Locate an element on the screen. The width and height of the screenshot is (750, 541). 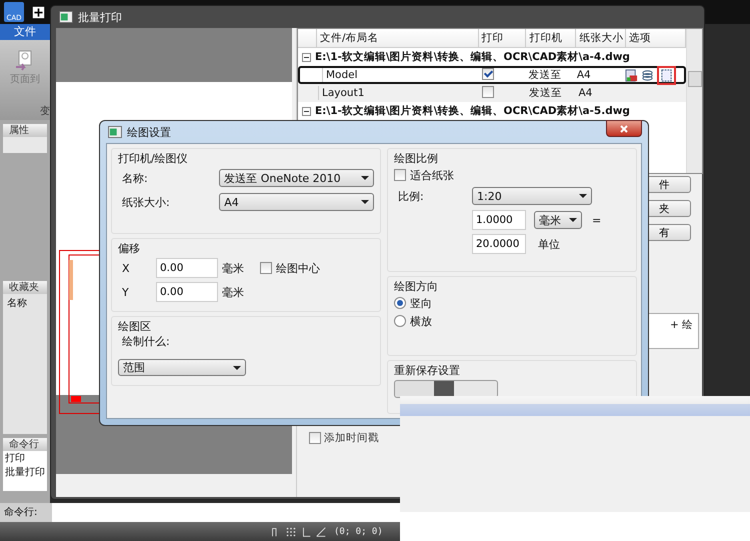
file-path: E:\1-软文编辑\图片资料\转换、编辑、OCR\CAD素材\a-4.dwg is located at coordinates (472, 57).